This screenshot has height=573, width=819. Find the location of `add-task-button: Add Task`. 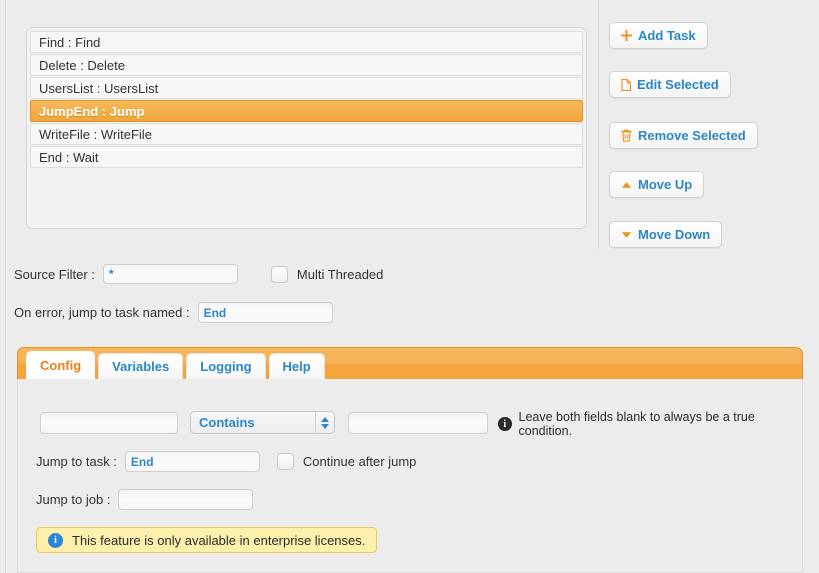

add-task-button: Add Task is located at coordinates (658, 35).